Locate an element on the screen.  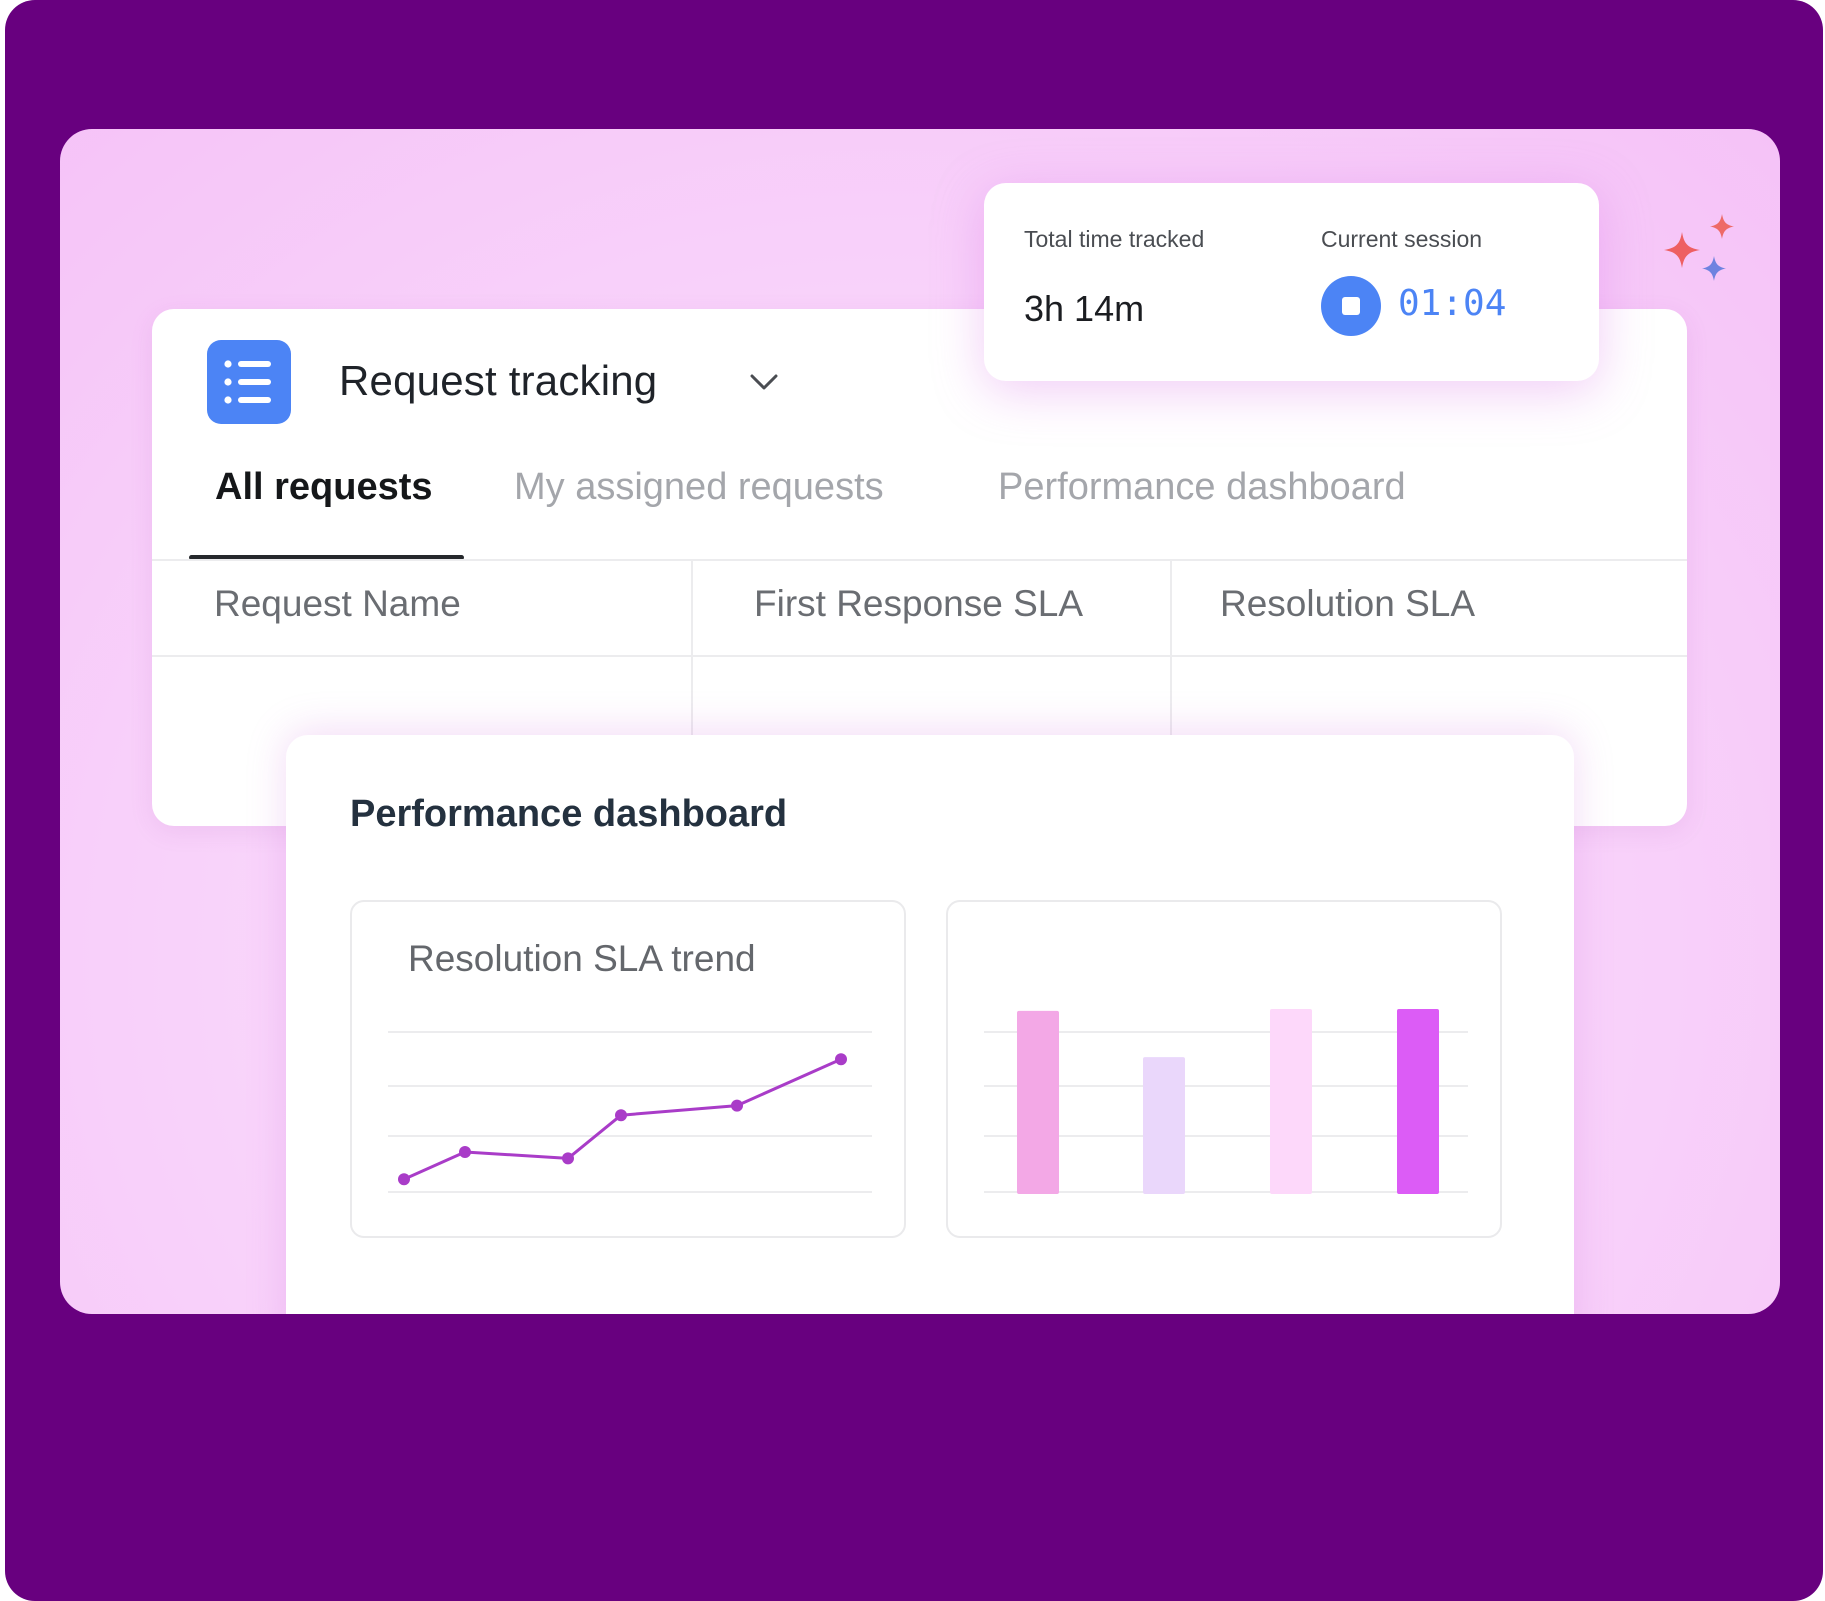
stop-icon is located at coordinates (1351, 306).